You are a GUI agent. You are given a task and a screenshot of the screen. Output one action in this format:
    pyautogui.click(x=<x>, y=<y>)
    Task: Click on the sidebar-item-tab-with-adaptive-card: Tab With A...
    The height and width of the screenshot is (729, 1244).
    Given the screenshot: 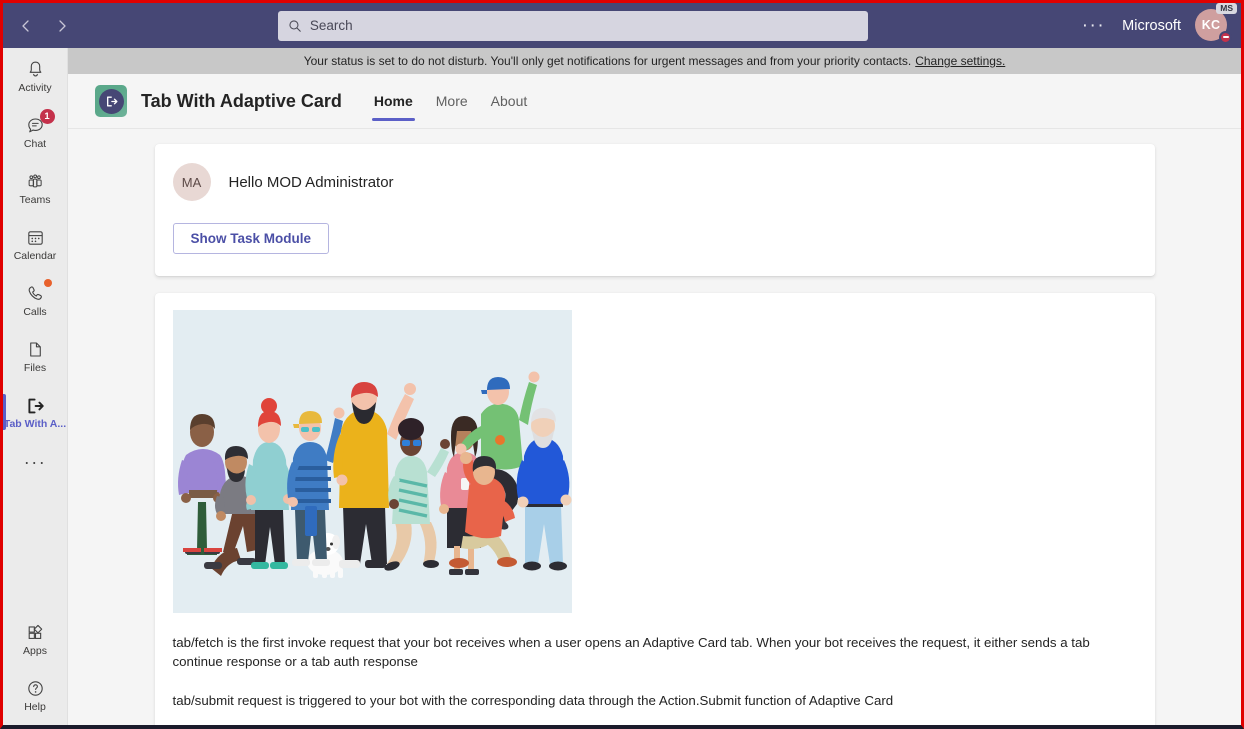 What is the action you would take?
    pyautogui.click(x=35, y=412)
    